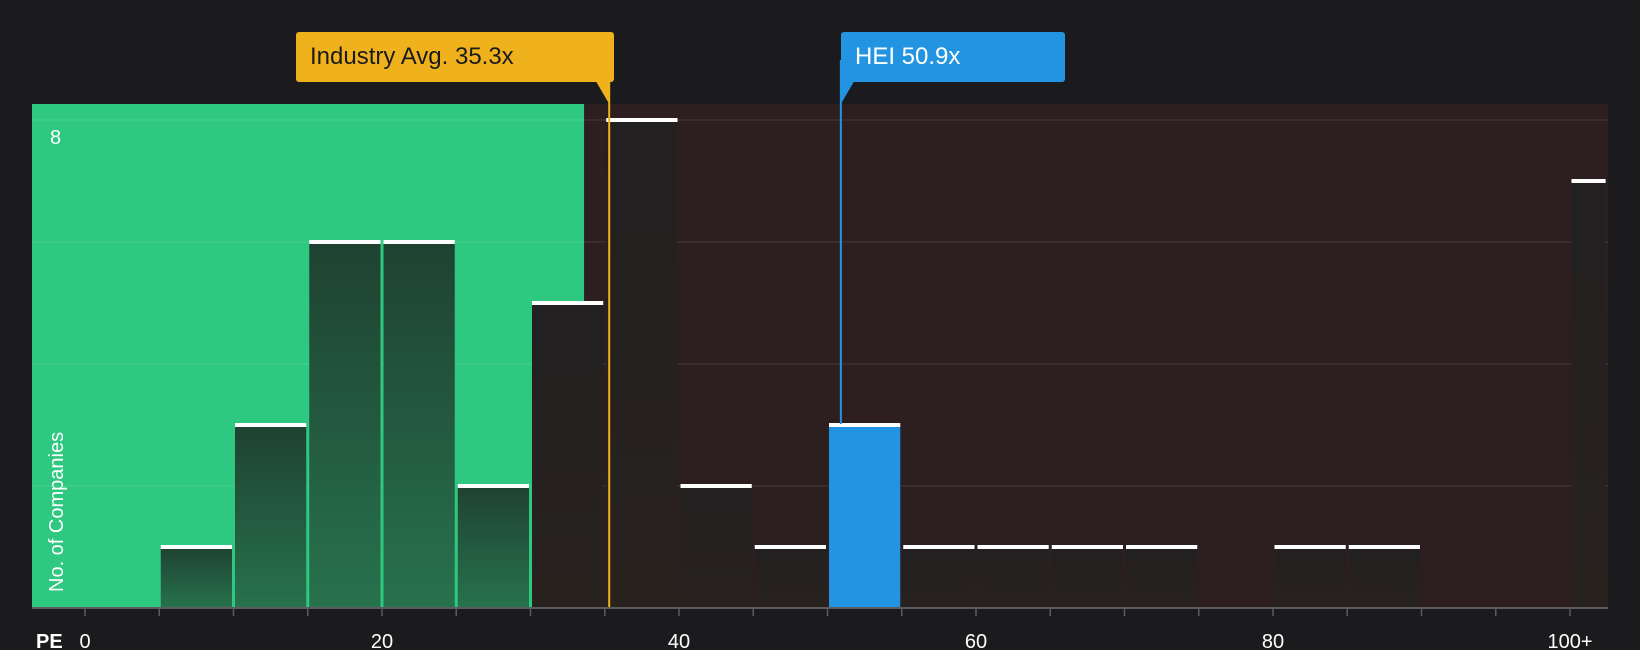 Image resolution: width=1640 pixels, height=650 pixels. Describe the element at coordinates (1569, 640) in the screenshot. I see `x-tick-label: 100+` at that location.